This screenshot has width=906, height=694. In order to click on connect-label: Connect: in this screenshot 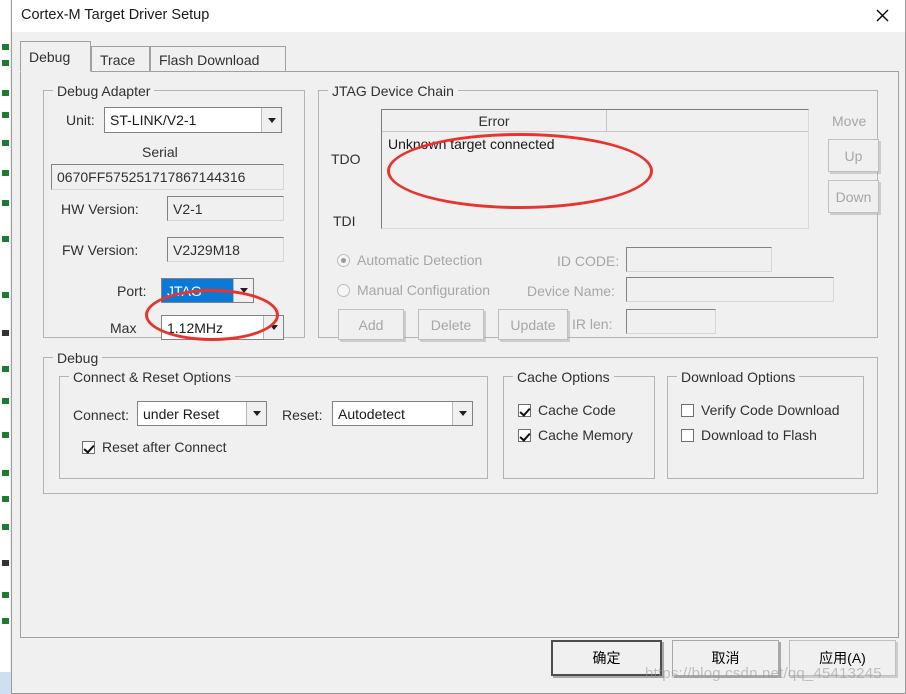, I will do `click(101, 415)`.